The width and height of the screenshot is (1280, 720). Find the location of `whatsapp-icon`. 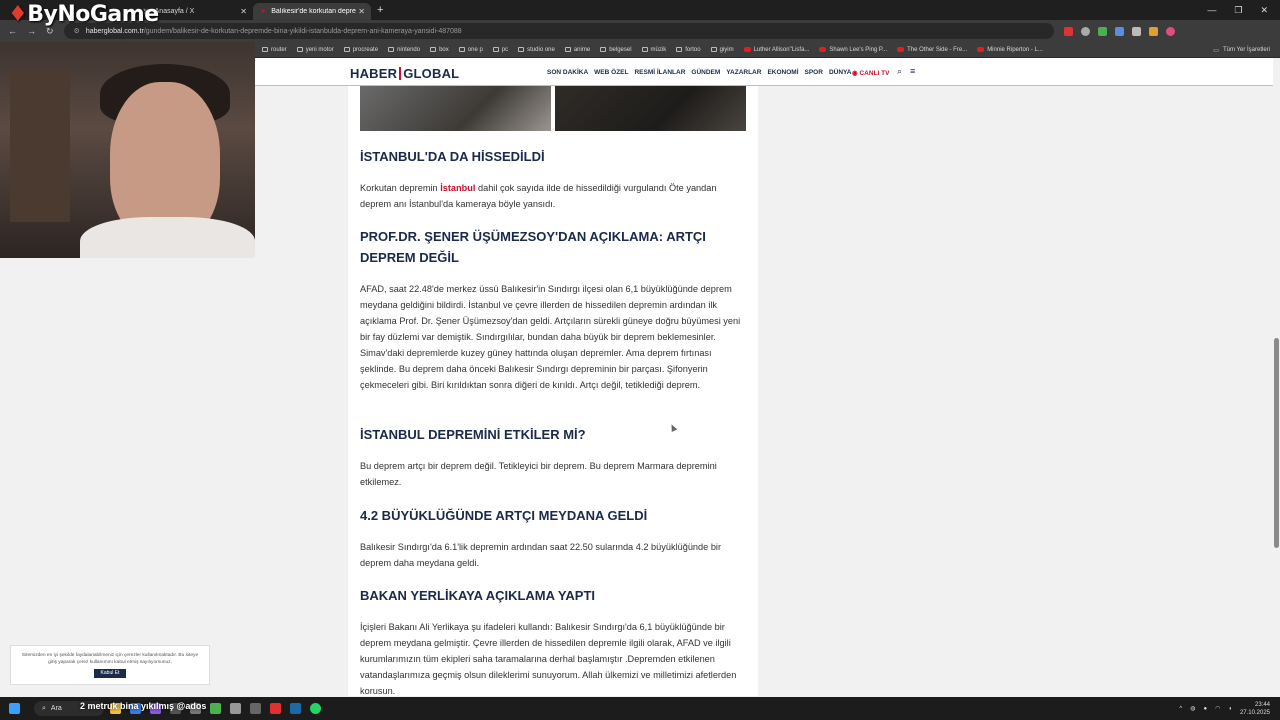

whatsapp-icon is located at coordinates (315, 708).